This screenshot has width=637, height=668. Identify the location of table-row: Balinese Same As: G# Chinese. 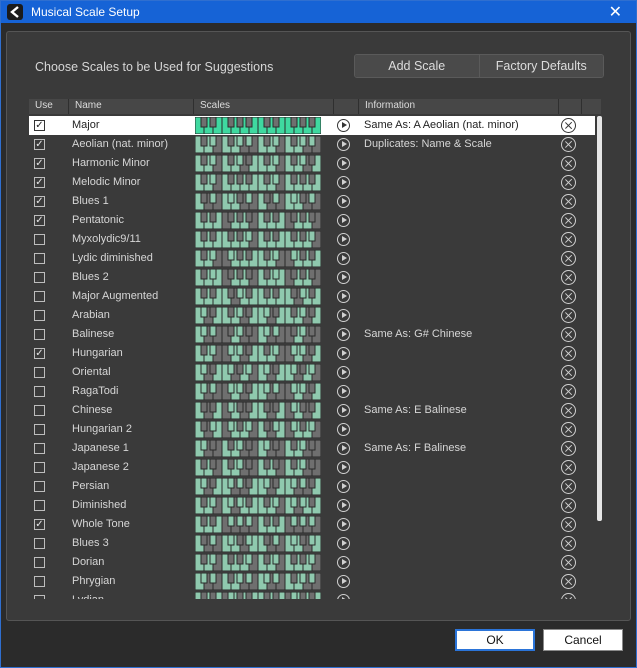
(313, 334).